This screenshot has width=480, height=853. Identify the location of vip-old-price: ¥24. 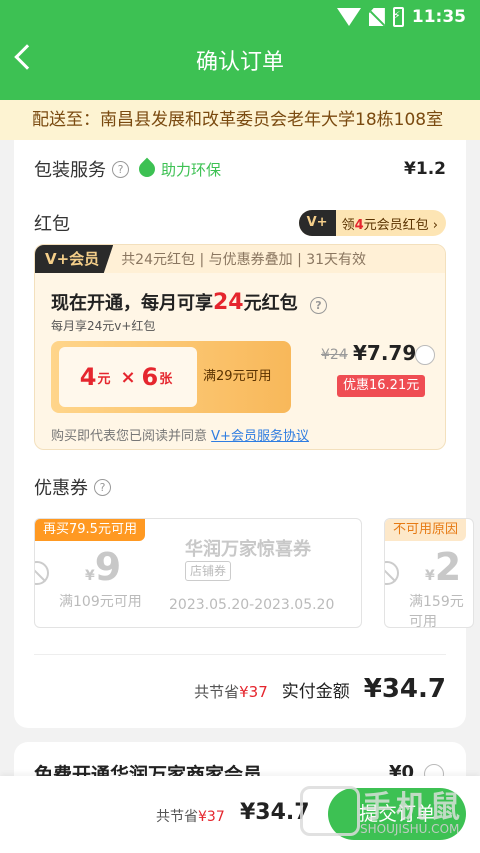
(334, 355).